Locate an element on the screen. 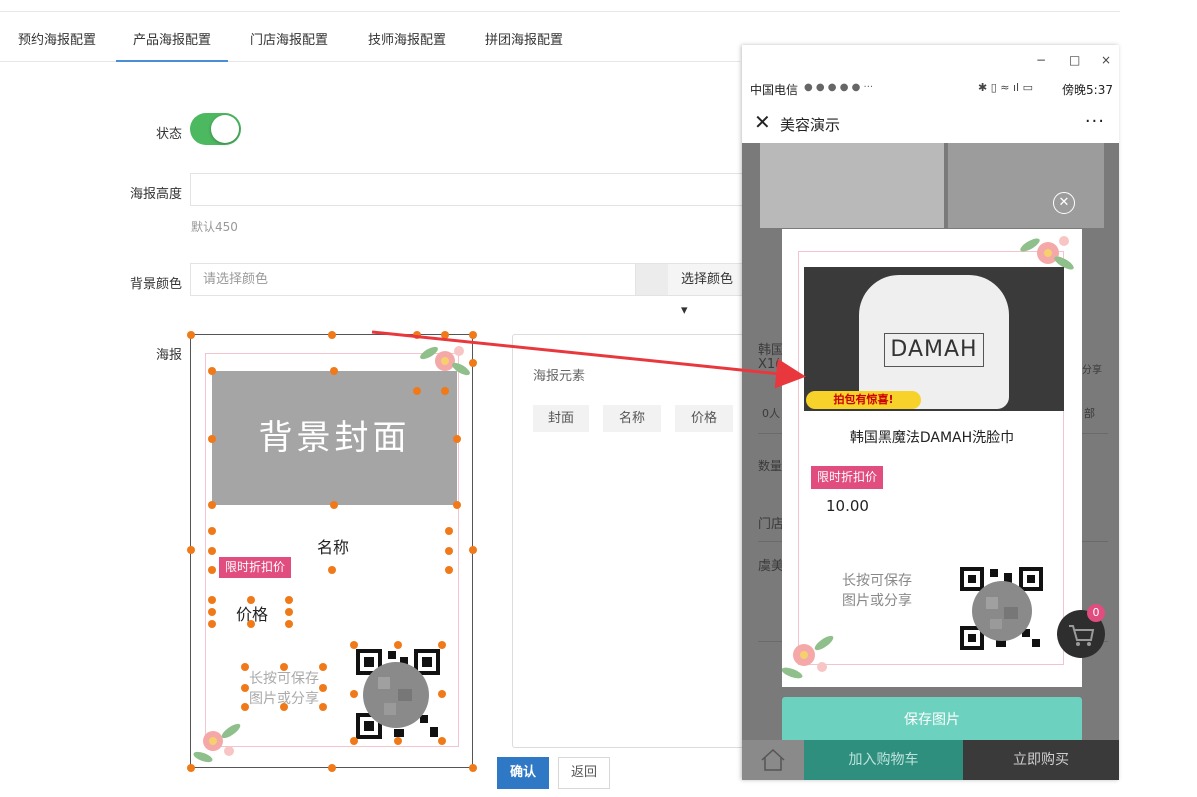 This screenshot has width=1197, height=797. choose-color-label: 选择颜色 is located at coordinates (707, 279).